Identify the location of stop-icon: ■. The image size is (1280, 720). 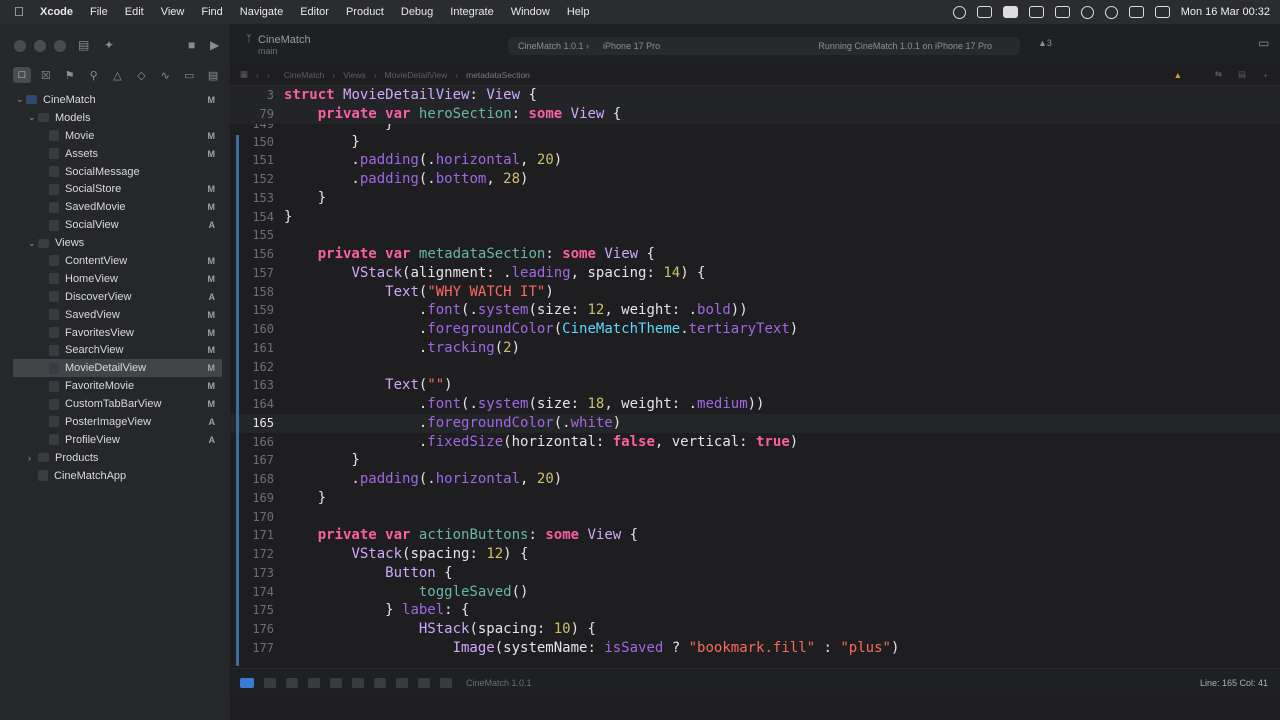
(191, 45).